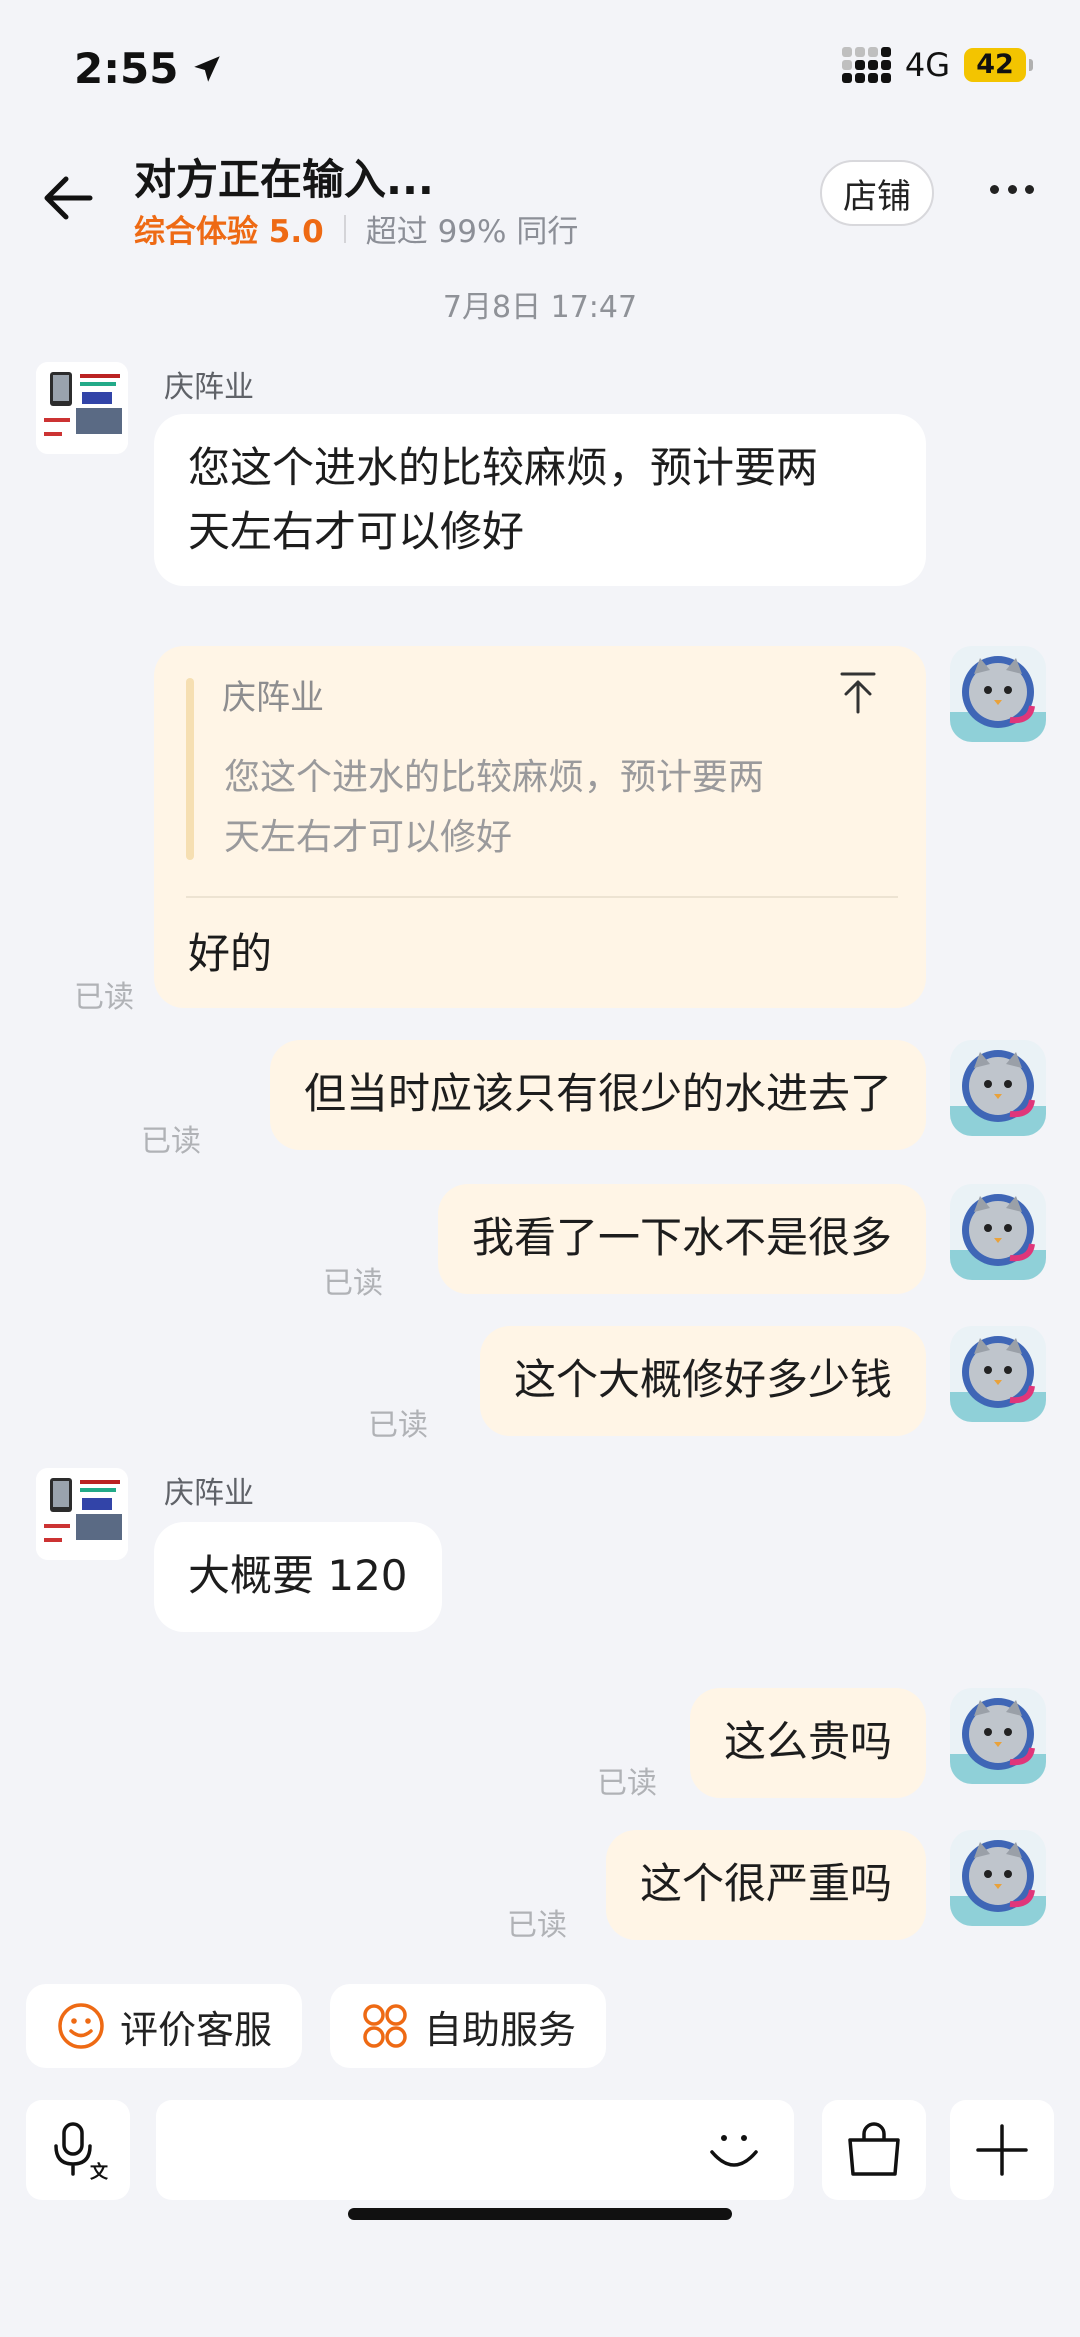 Image resolution: width=1080 pixels, height=2337 pixels. Describe the element at coordinates (858, 692) in the screenshot. I see `scroll-to-quoted-icon` at that location.